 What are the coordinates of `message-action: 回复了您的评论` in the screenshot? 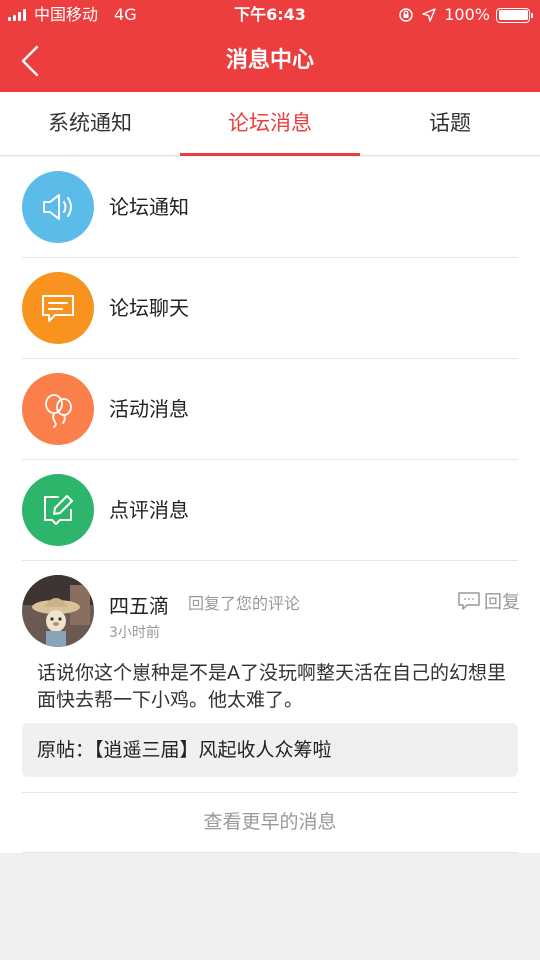 It's located at (244, 603).